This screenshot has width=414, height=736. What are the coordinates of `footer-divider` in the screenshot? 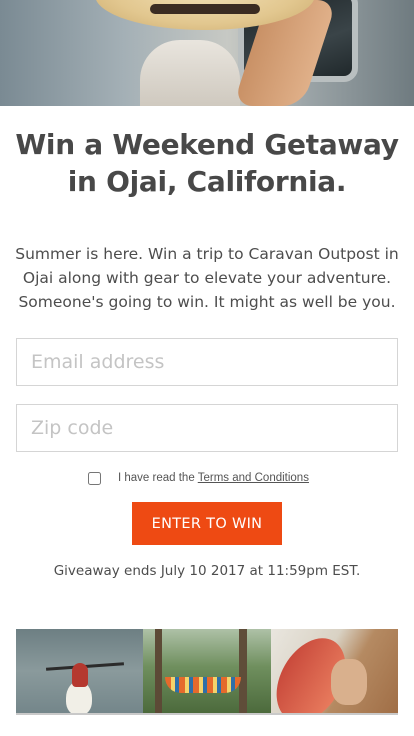 It's located at (207, 714).